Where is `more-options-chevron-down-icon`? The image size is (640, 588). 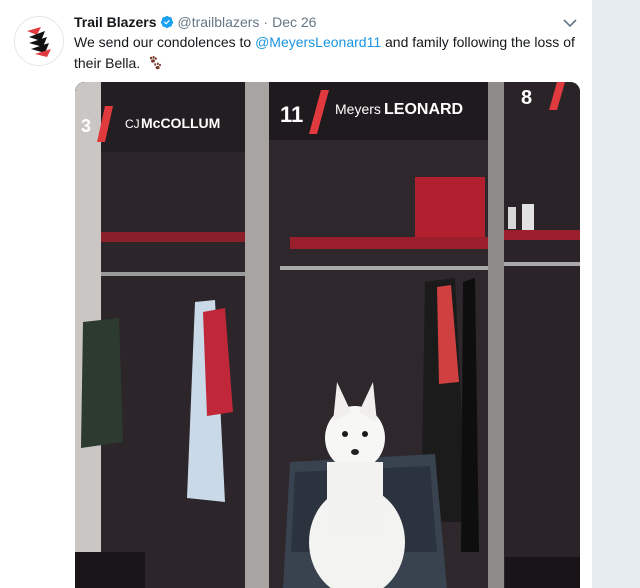 more-options-chevron-down-icon is located at coordinates (570, 23).